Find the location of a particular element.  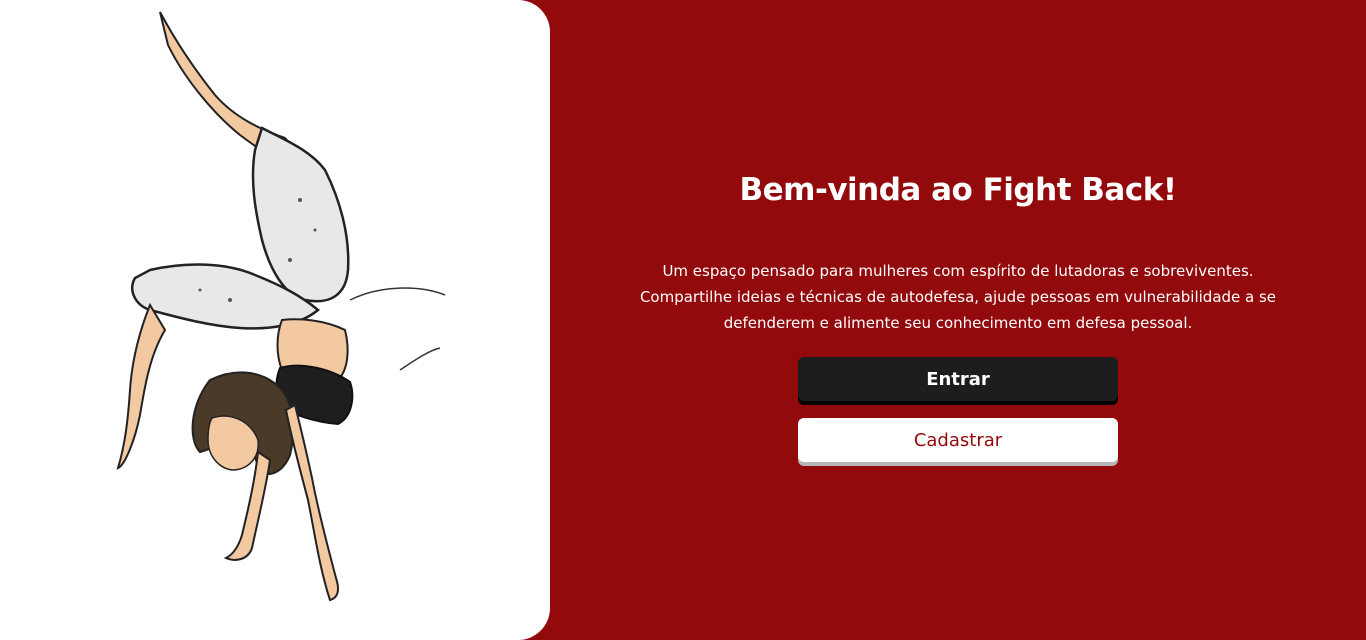

signup-button: Cadastrar is located at coordinates (958, 440).